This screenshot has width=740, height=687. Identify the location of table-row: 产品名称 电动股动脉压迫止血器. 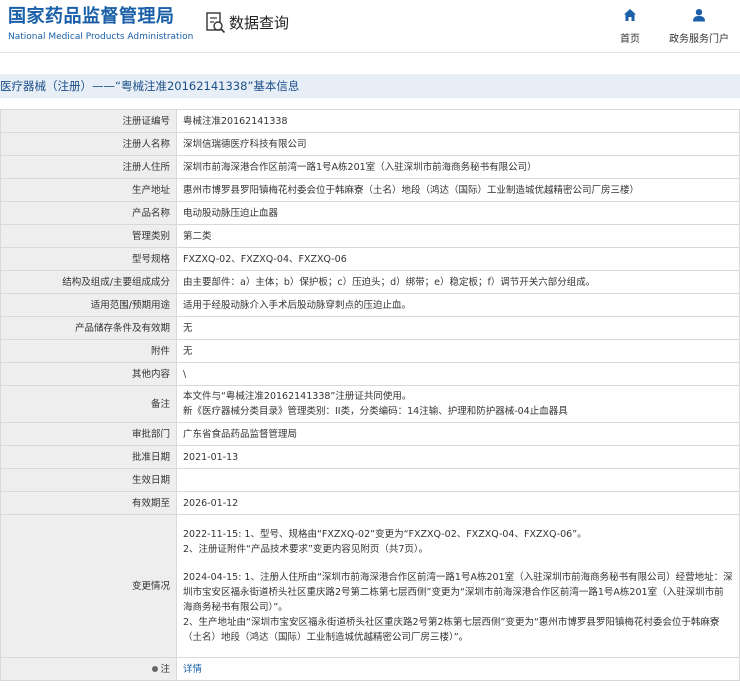
(370, 213).